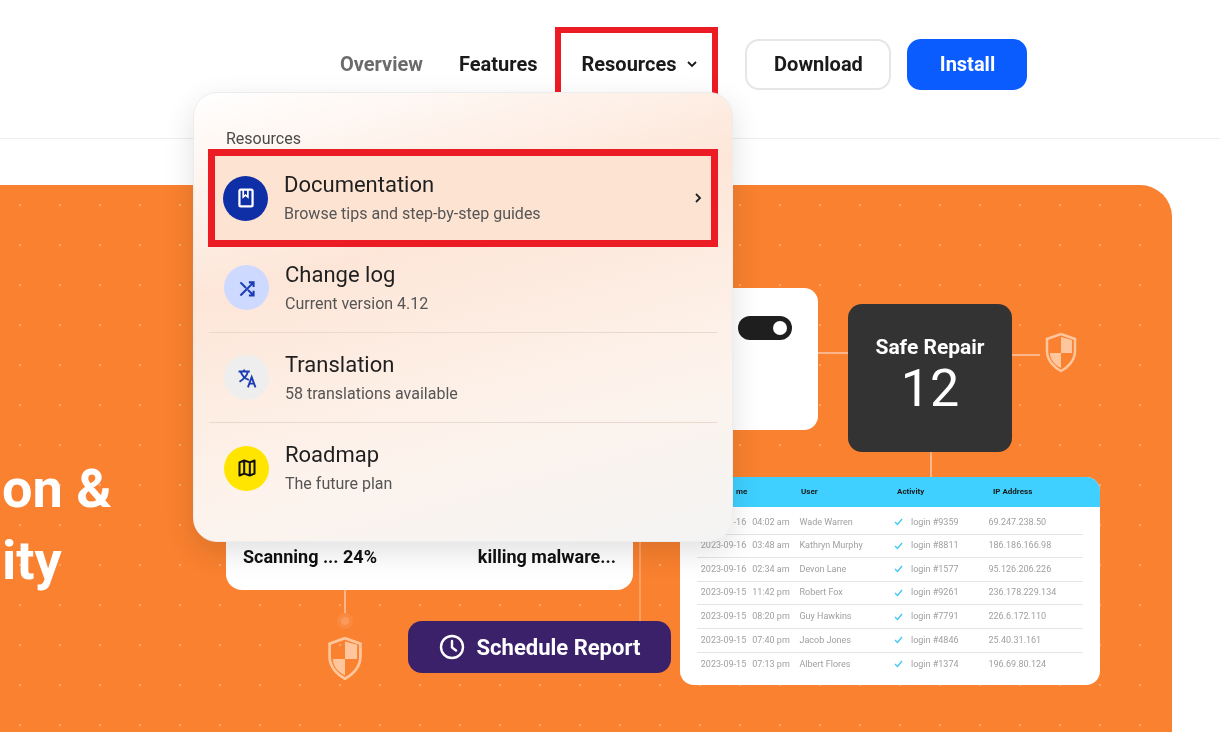  I want to click on menu-item-title: Change log, so click(341, 274).